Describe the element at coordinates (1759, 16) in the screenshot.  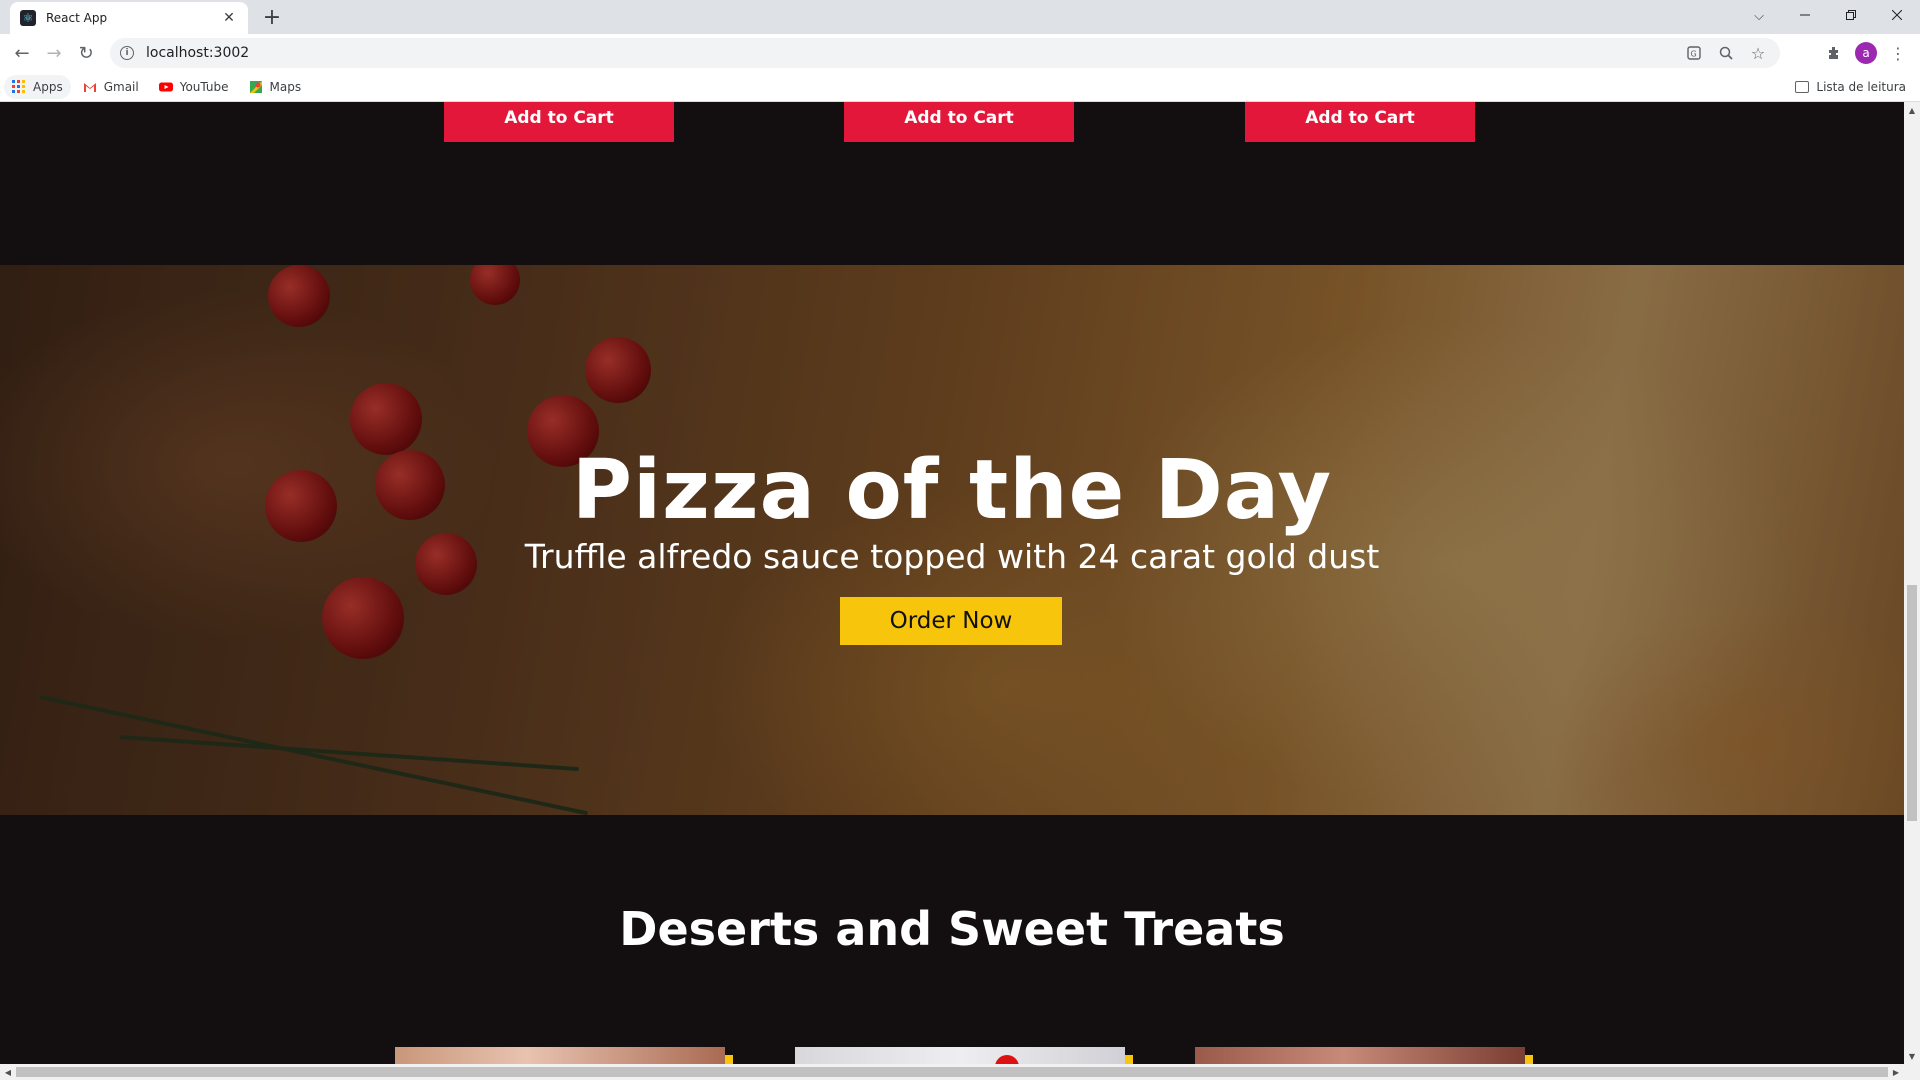
I see `tab-search-icon: ⌵` at that location.